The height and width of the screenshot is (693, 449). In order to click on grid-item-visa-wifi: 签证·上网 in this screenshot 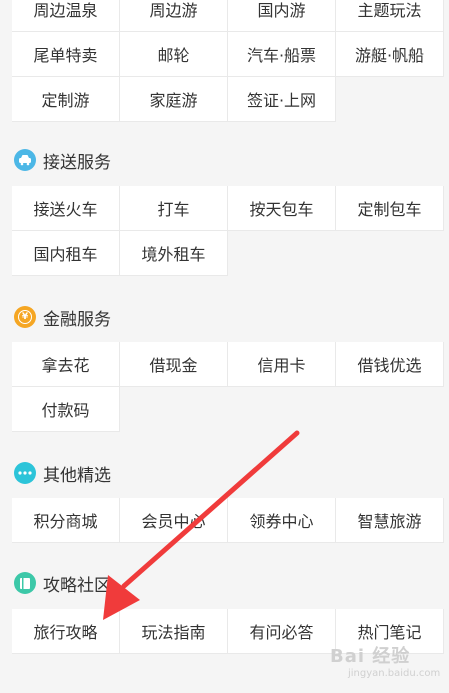, I will do `click(282, 99)`.